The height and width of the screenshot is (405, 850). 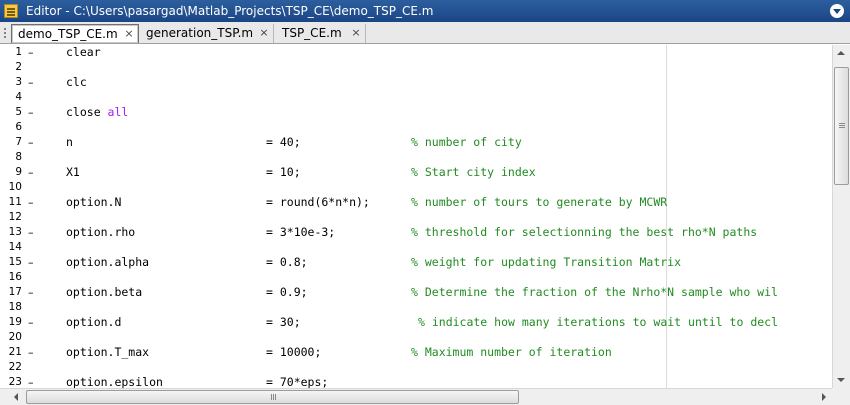 I want to click on code-line: 14, so click(x=416, y=247).